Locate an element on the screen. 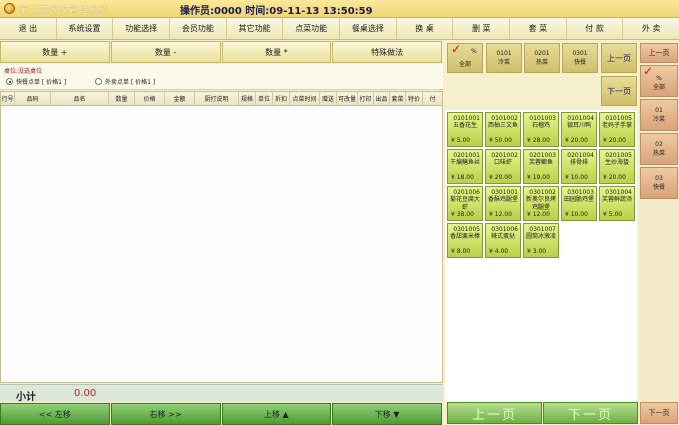 The image size is (679, 425). col-special-price: 特价 is located at coordinates (414, 98).